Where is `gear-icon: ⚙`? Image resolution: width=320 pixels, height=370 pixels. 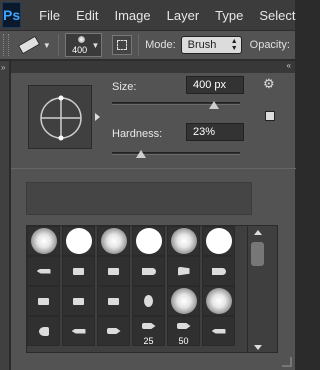
gear-icon: ⚙ is located at coordinates (269, 84).